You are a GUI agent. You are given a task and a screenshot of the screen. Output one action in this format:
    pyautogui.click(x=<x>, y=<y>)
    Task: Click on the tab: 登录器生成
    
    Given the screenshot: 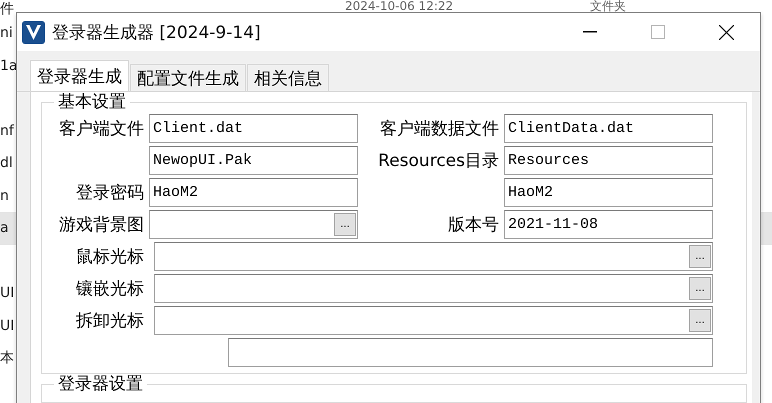 What is the action you would take?
    pyautogui.click(x=79, y=75)
    